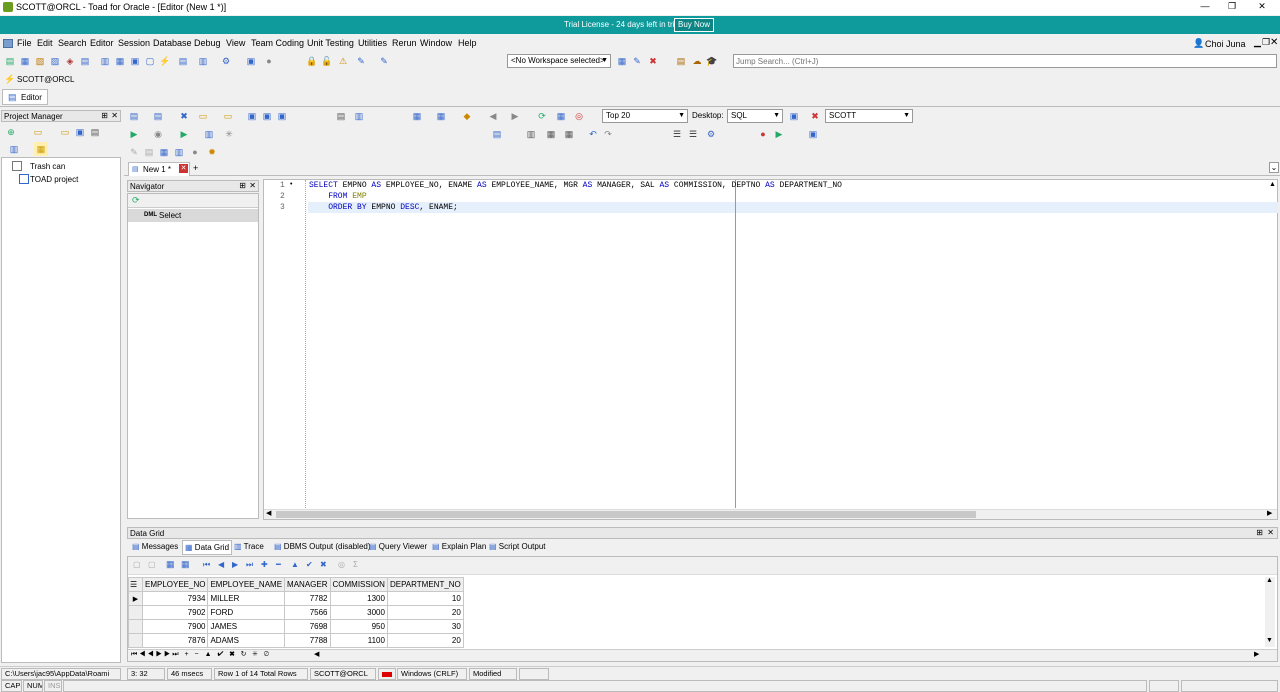 The image size is (1280, 692). I want to click on close-window-button: ✕, so click(1262, 7).